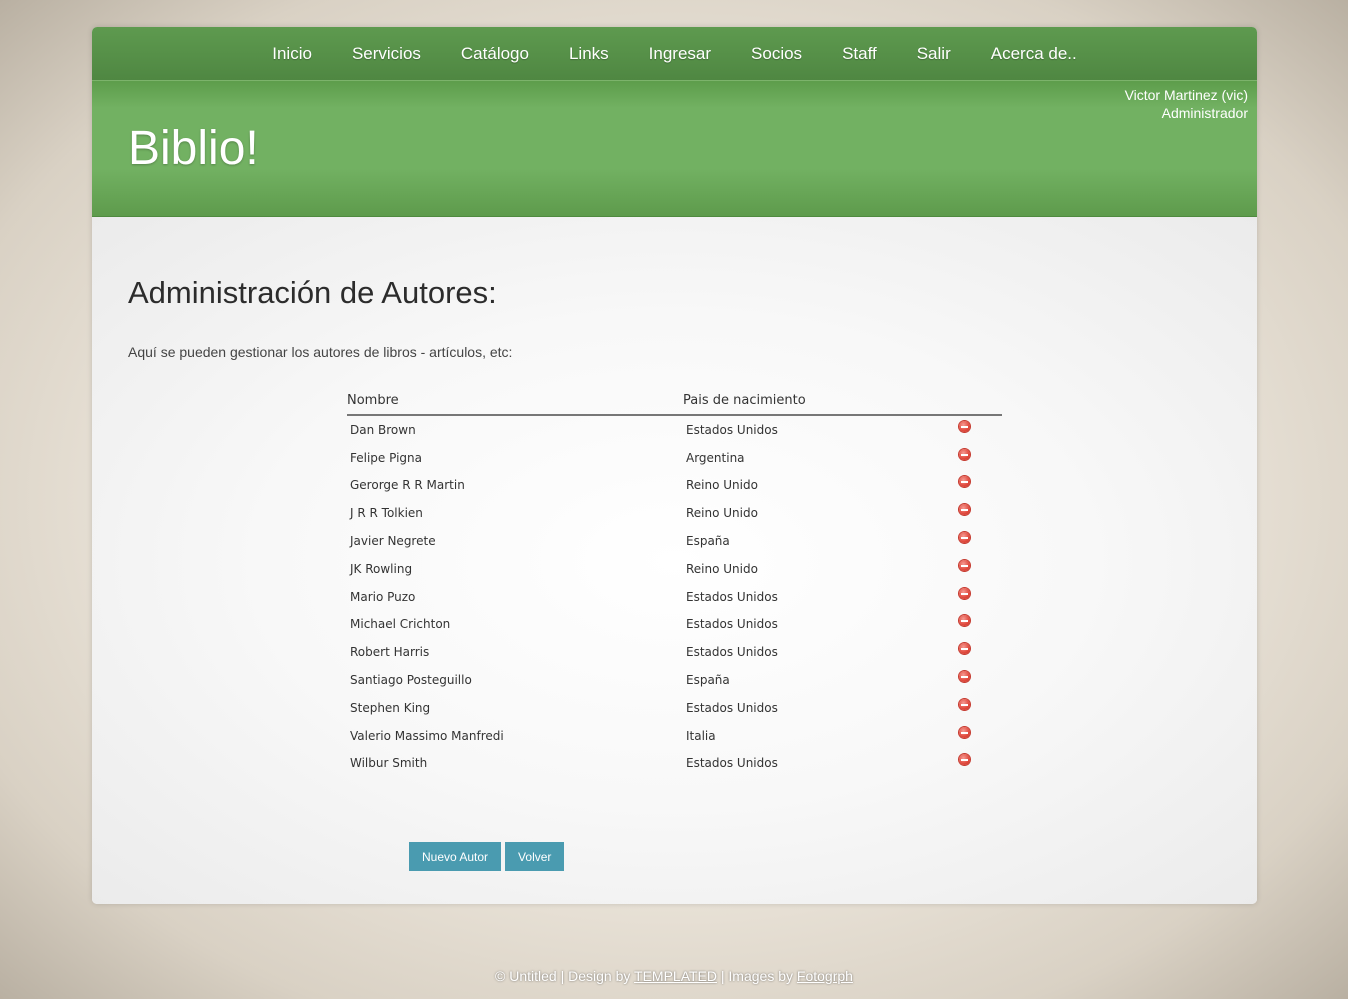  What do you see at coordinates (455, 856) in the screenshot?
I see `new-author-button: Nuevo Autor` at bounding box center [455, 856].